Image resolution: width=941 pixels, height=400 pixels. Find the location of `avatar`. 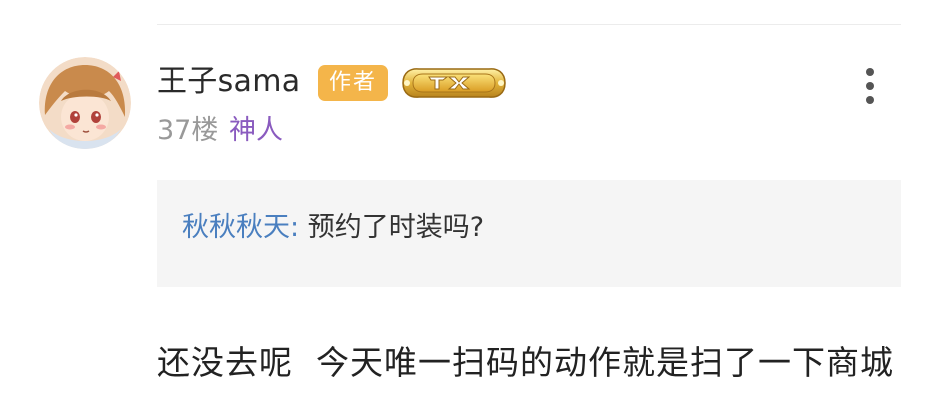

avatar is located at coordinates (85, 103).